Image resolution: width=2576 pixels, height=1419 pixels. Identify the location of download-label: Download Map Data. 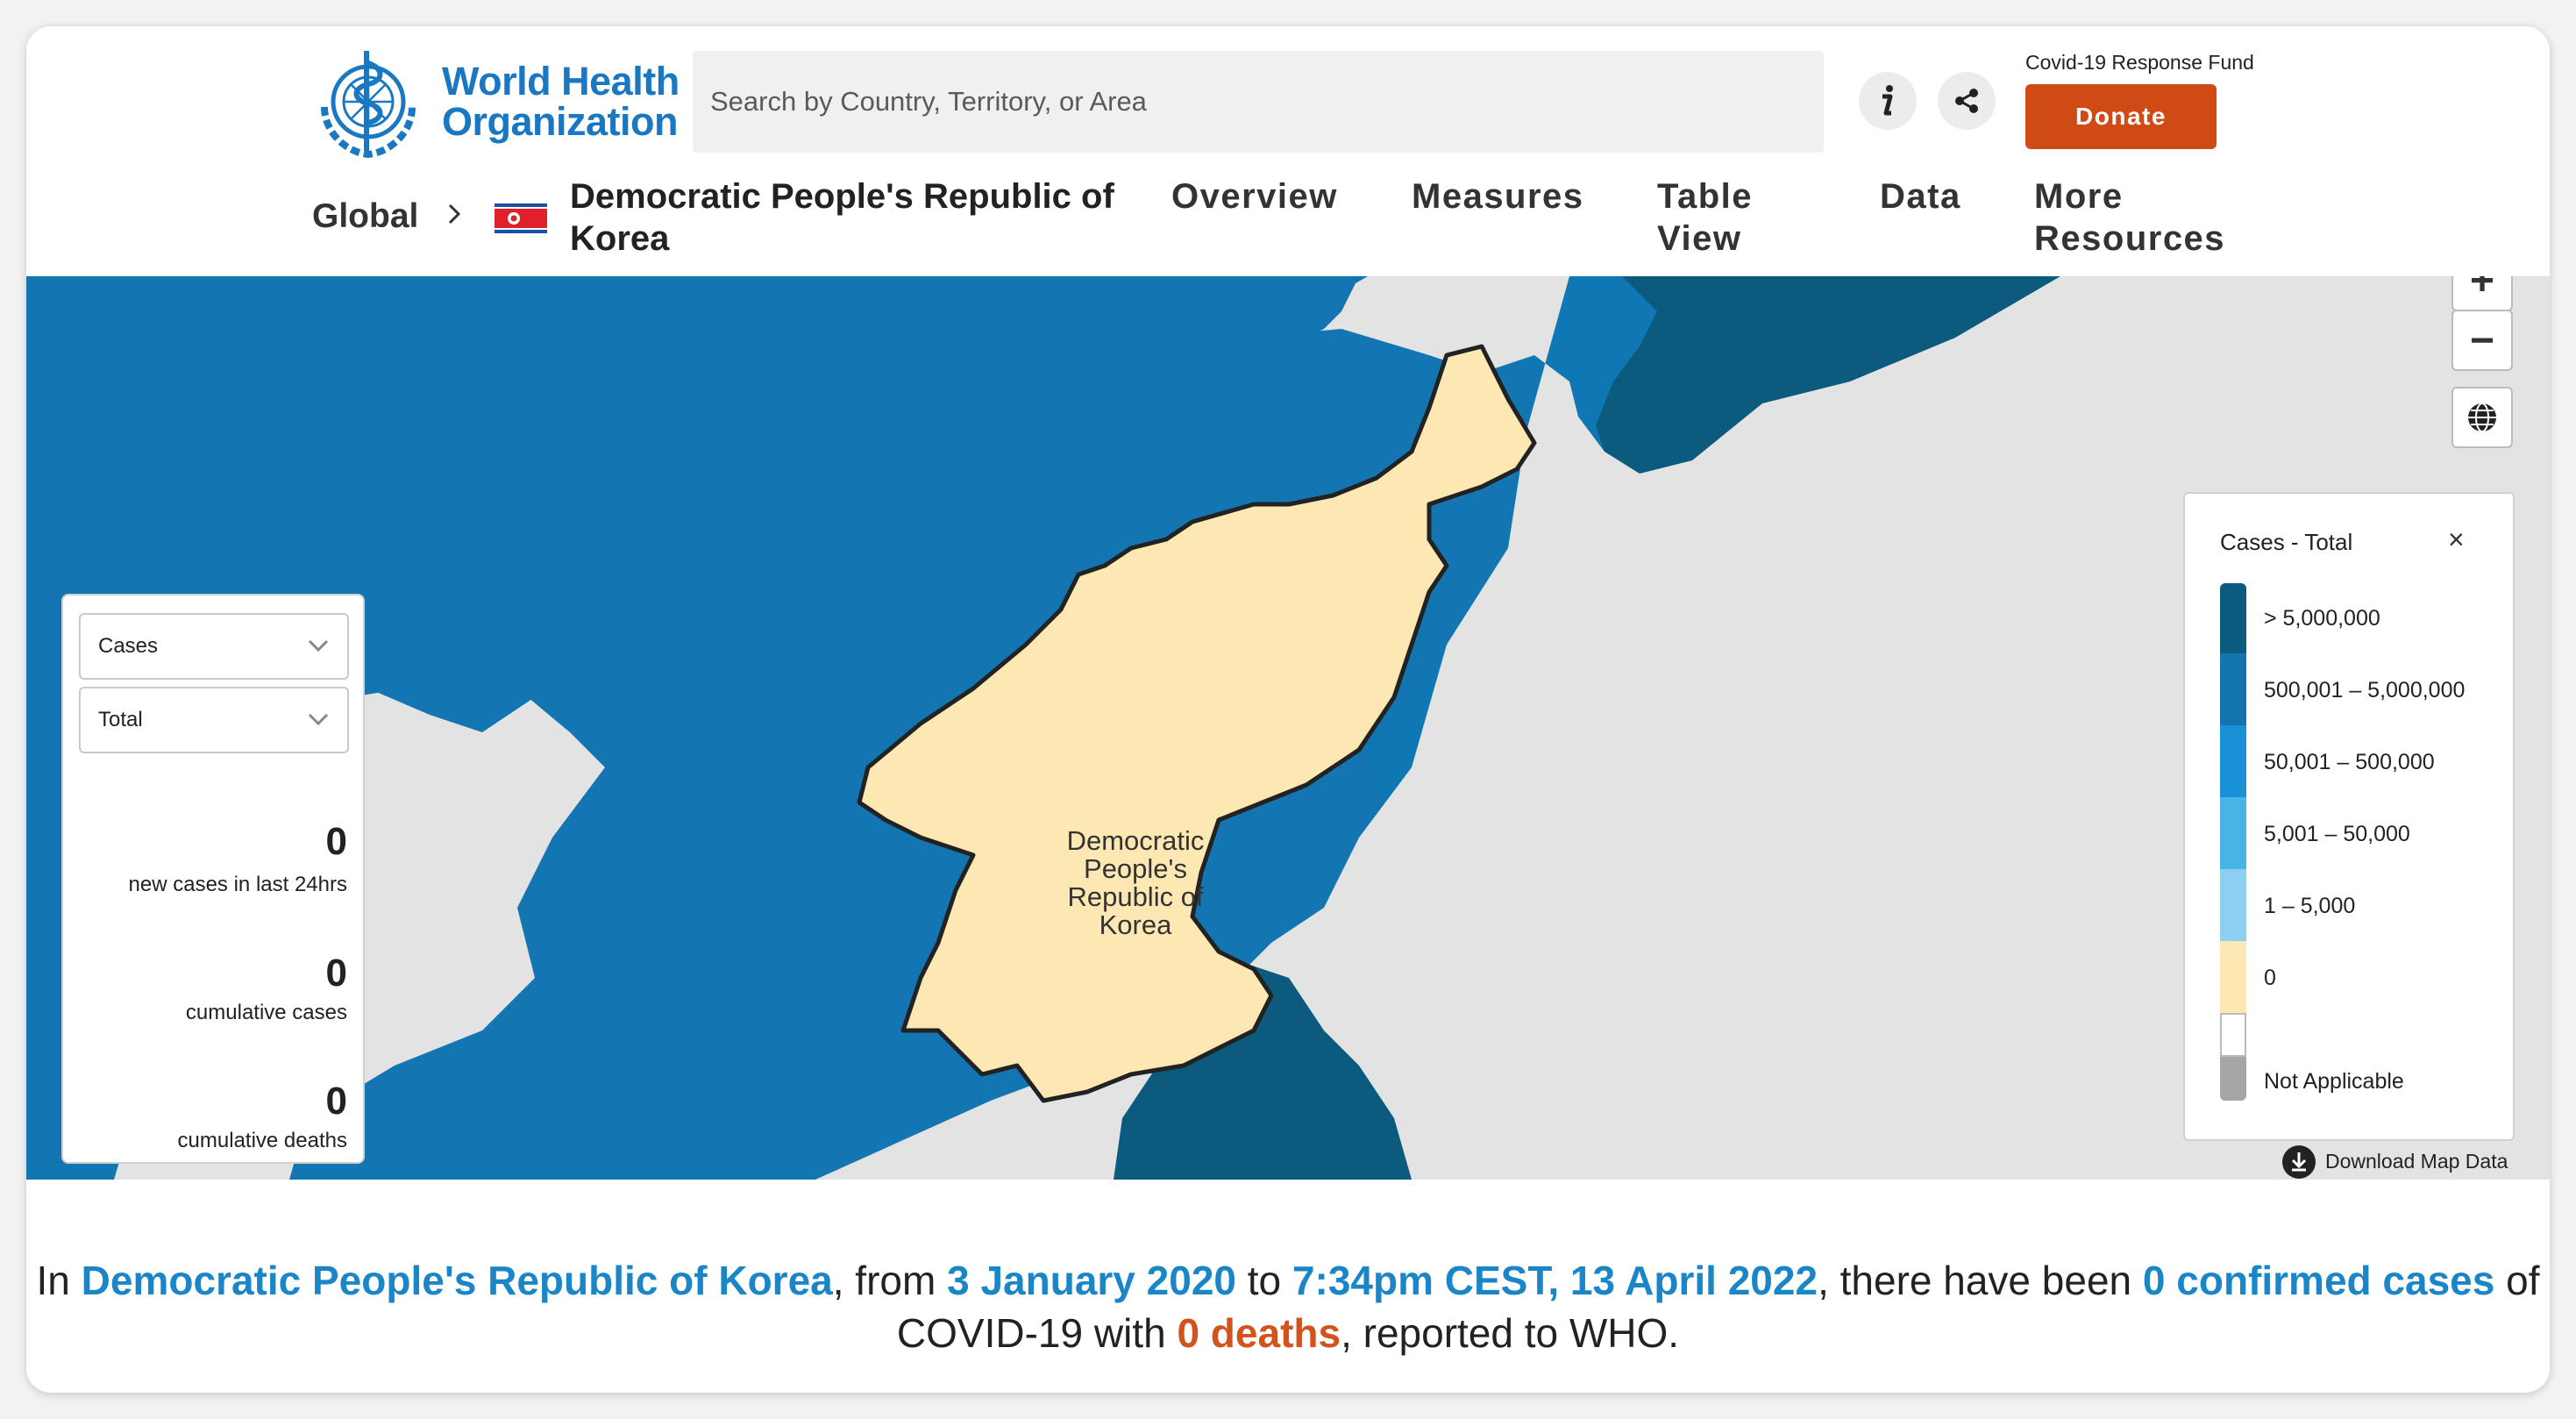
(2416, 1162).